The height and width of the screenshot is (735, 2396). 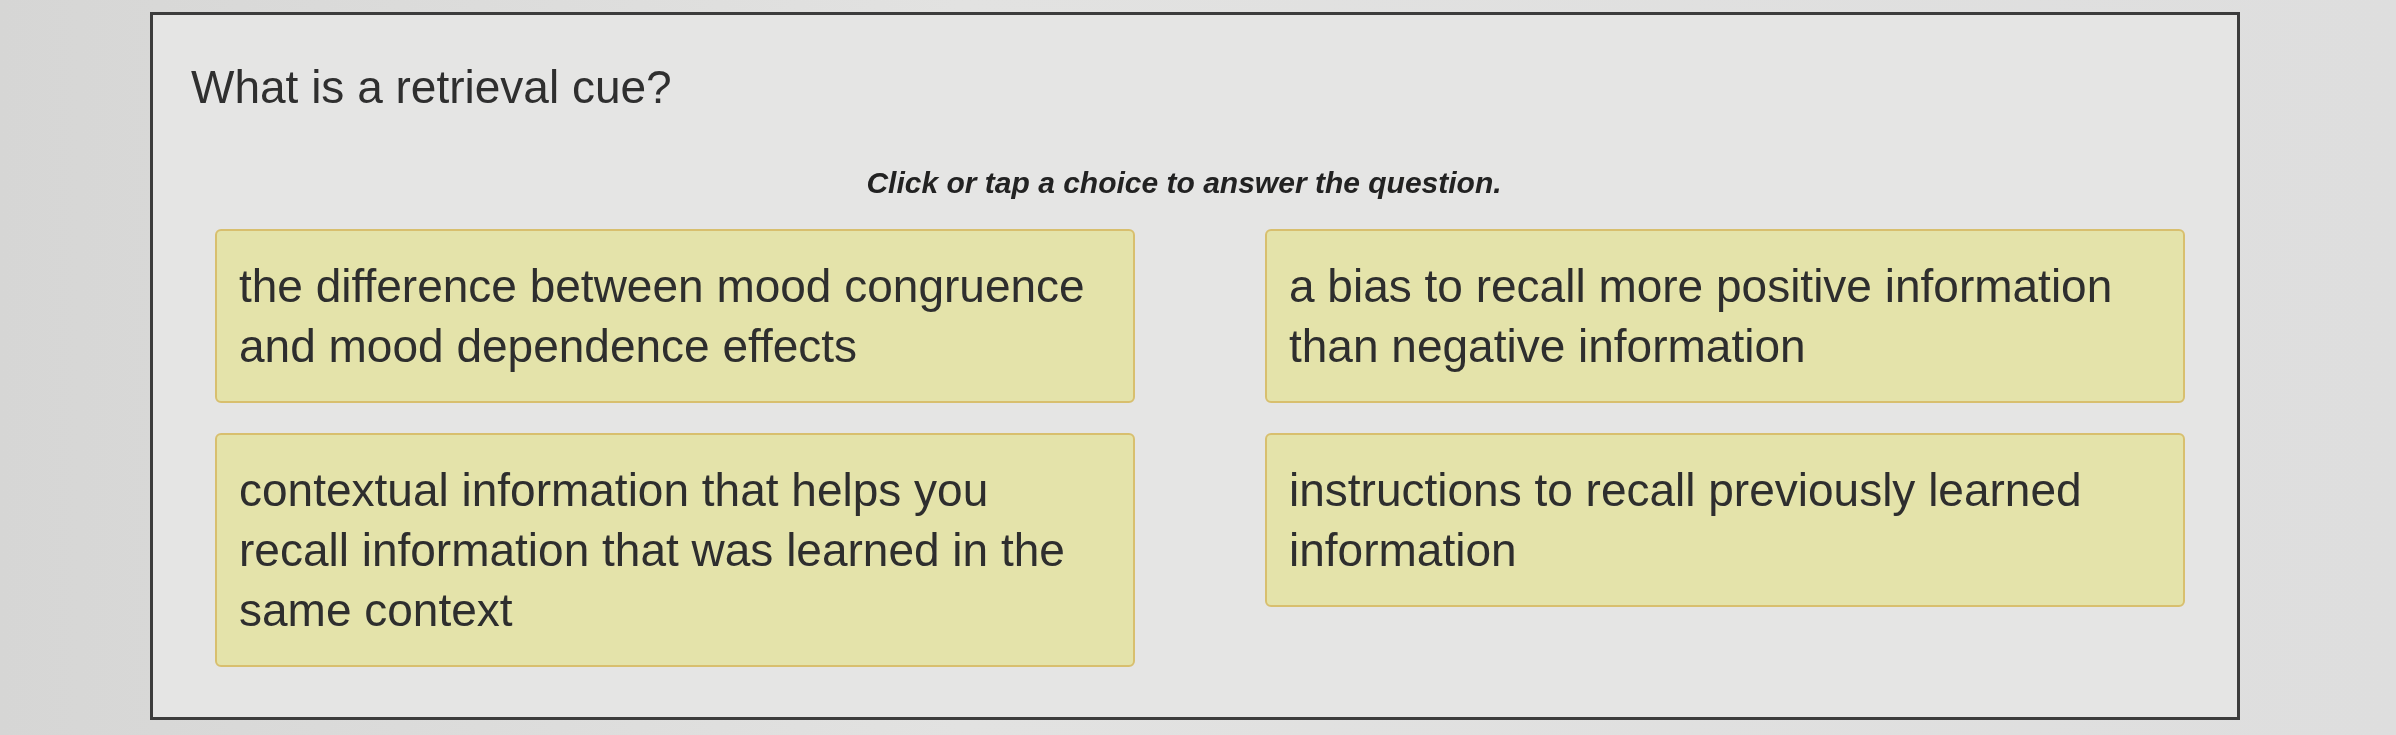 What do you see at coordinates (1725, 520) in the screenshot?
I see `answer-choice: instructions to recall previously learned information` at bounding box center [1725, 520].